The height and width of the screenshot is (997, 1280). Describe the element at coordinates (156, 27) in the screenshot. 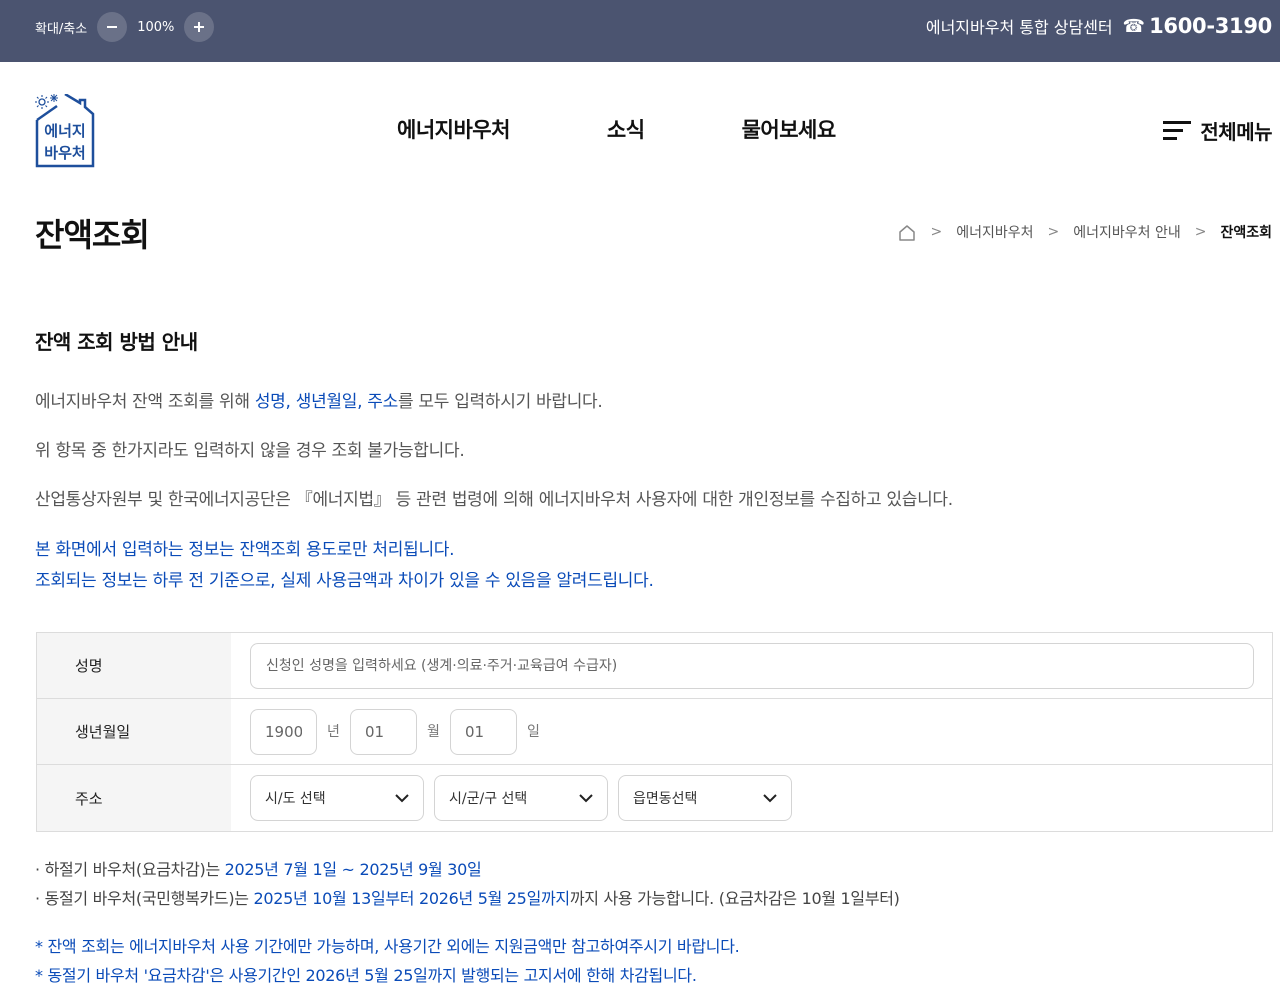

I see `zoom-level: 100%` at that location.